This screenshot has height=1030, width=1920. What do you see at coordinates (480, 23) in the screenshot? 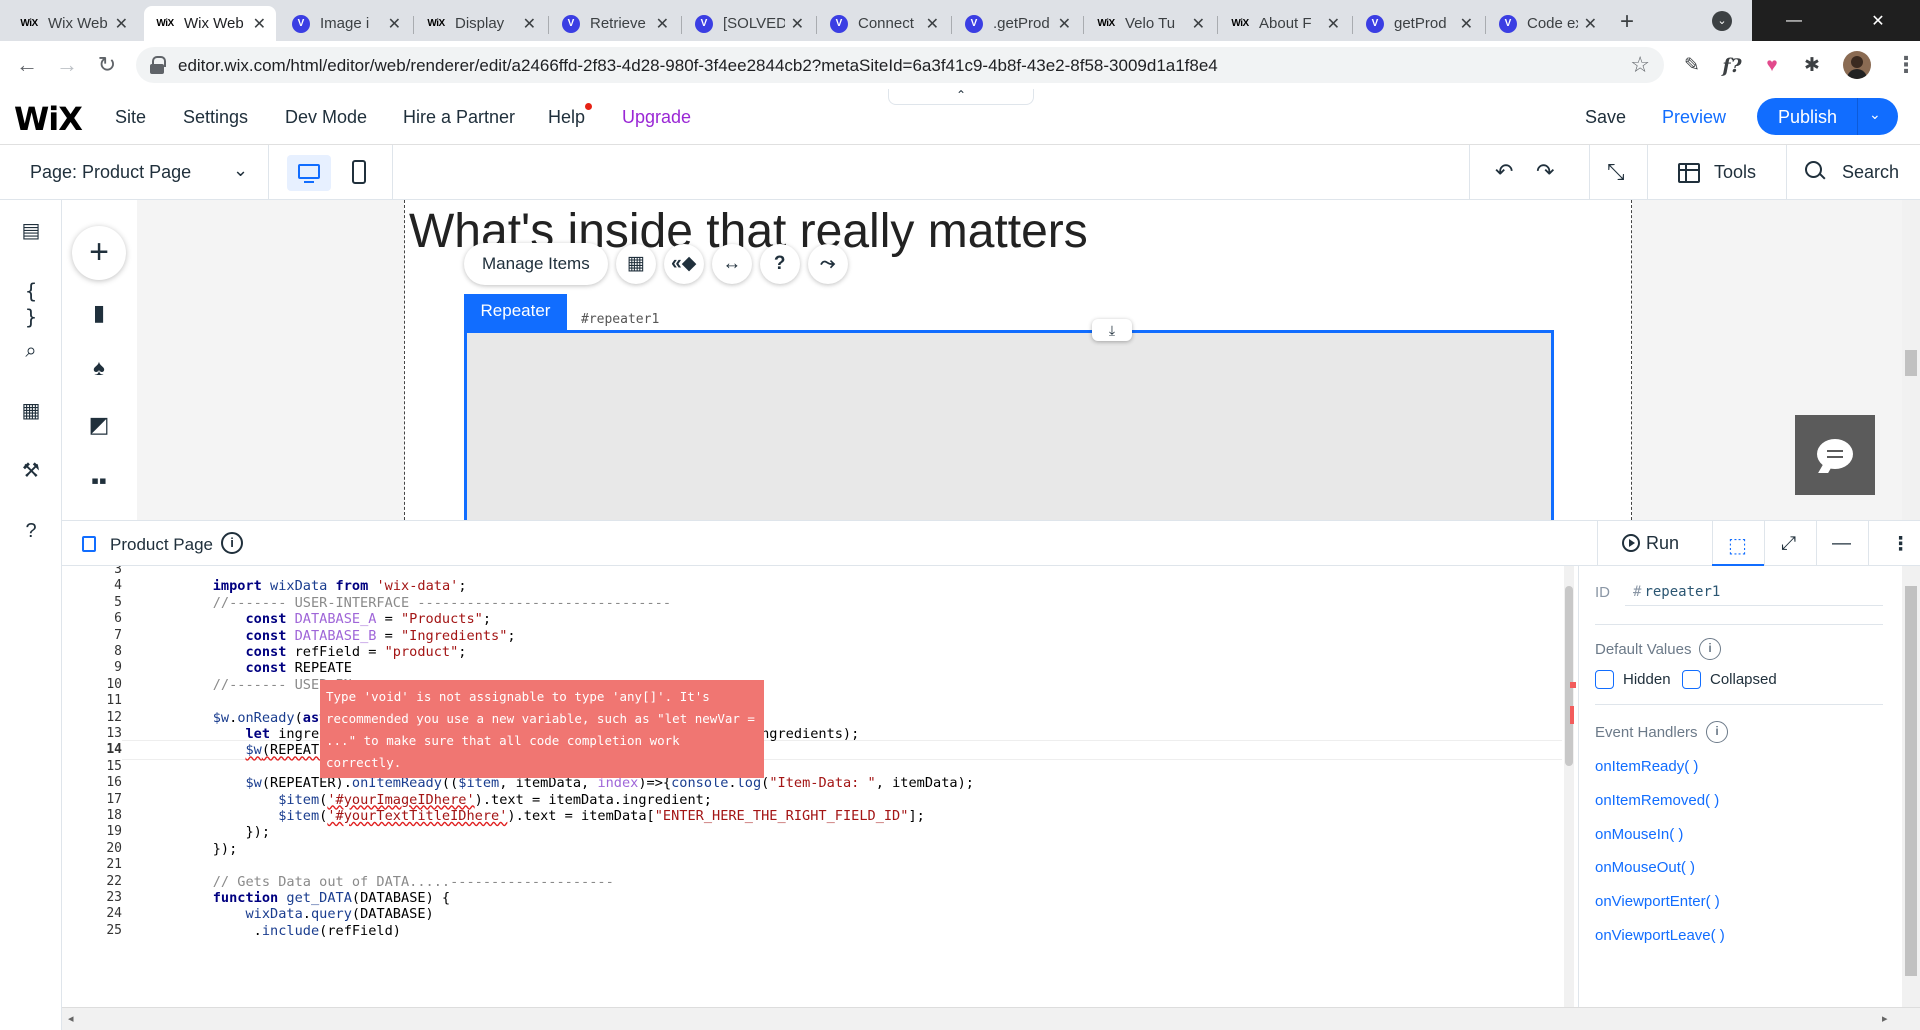
I see `browser-tab: WiX Display ✕` at bounding box center [480, 23].